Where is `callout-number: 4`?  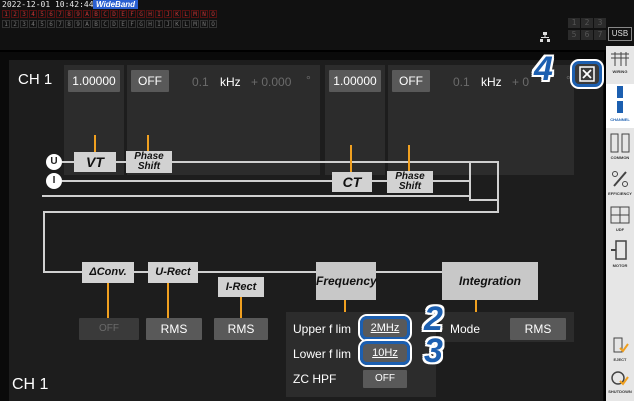
callout-number: 4 is located at coordinates (543, 69).